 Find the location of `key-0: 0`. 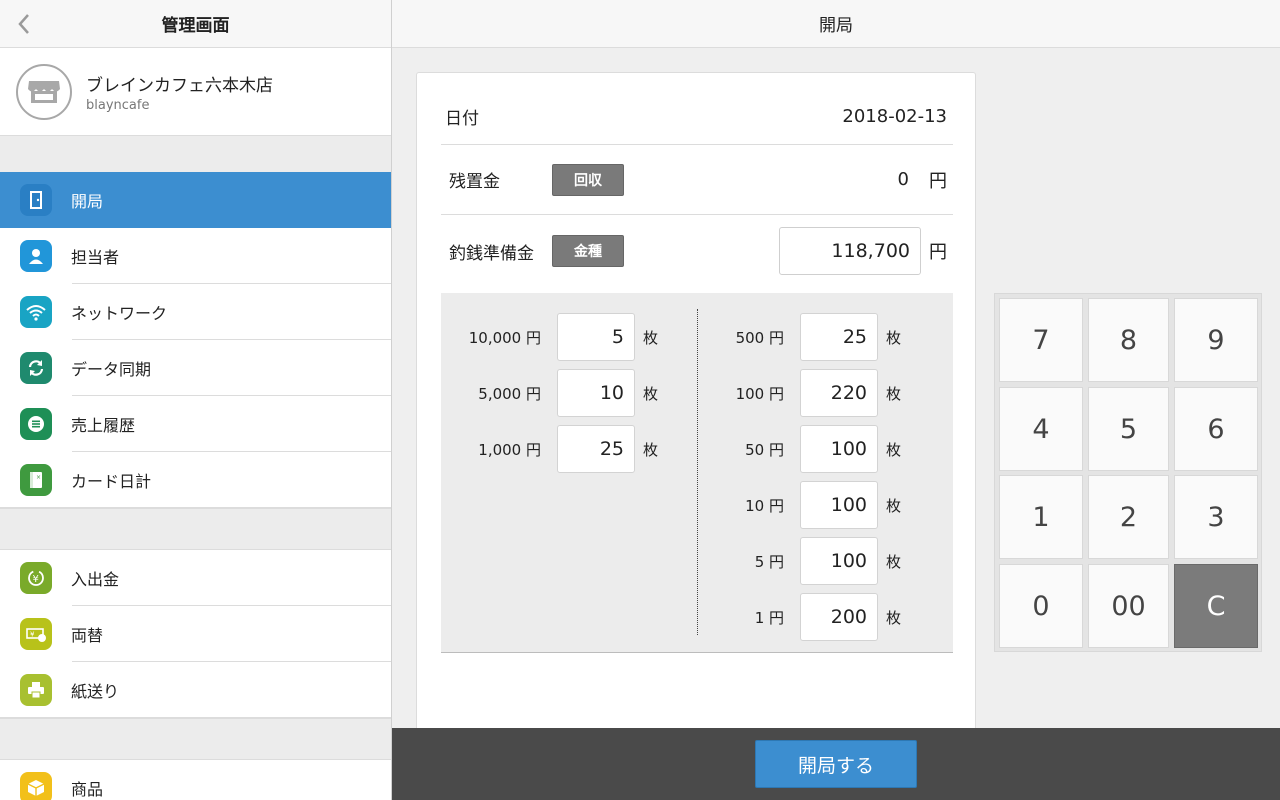

key-0: 0 is located at coordinates (1041, 606).